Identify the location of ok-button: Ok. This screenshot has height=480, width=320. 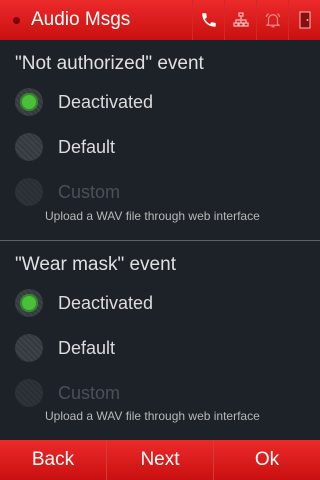
(266, 460).